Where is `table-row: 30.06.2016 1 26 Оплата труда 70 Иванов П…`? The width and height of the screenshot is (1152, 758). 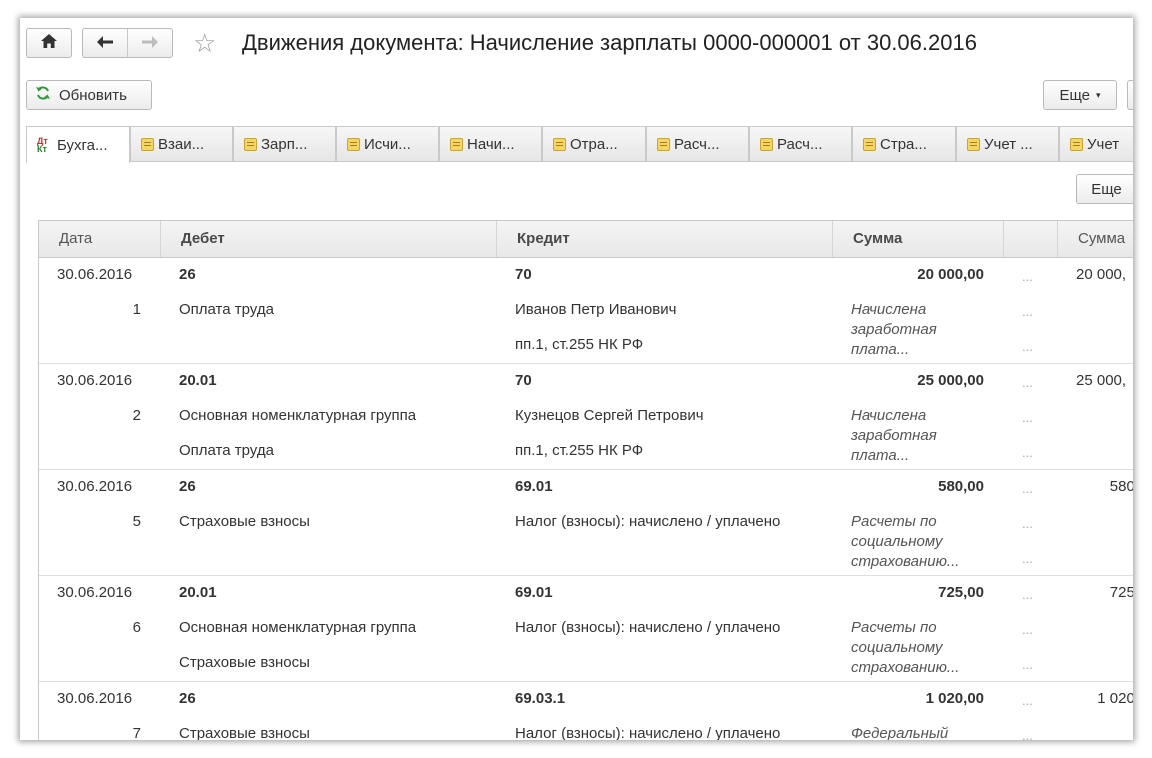
table-row: 30.06.2016 1 26 Оплата труда 70 Иванов П… is located at coordinates (586, 311).